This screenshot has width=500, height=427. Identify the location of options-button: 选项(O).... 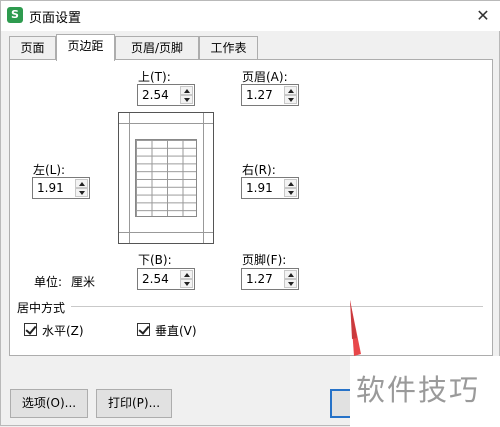
(49, 403).